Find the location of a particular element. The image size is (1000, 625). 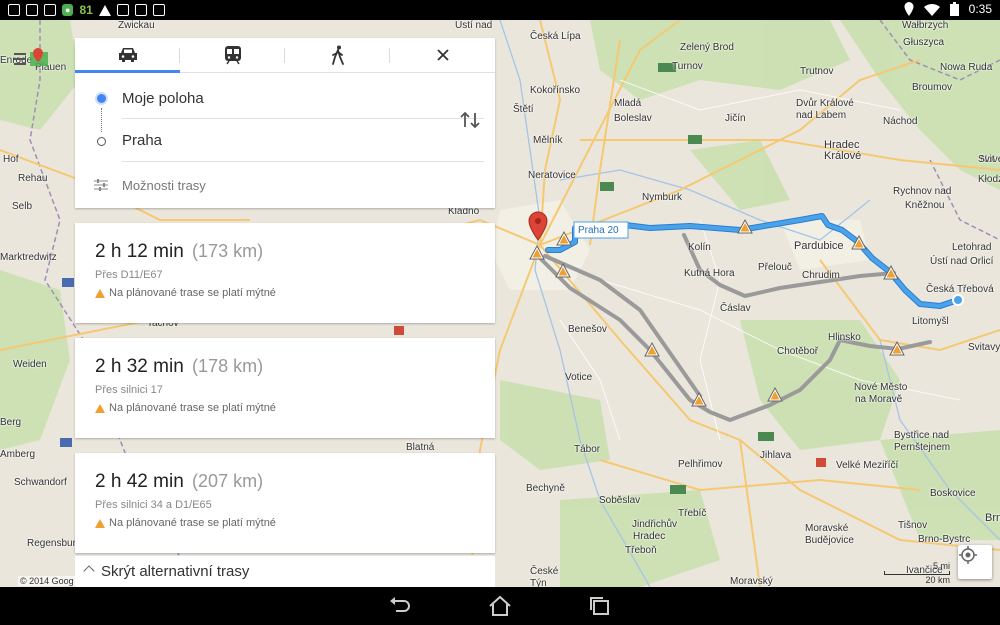

city-label: Moravský is located at coordinates (751, 581).